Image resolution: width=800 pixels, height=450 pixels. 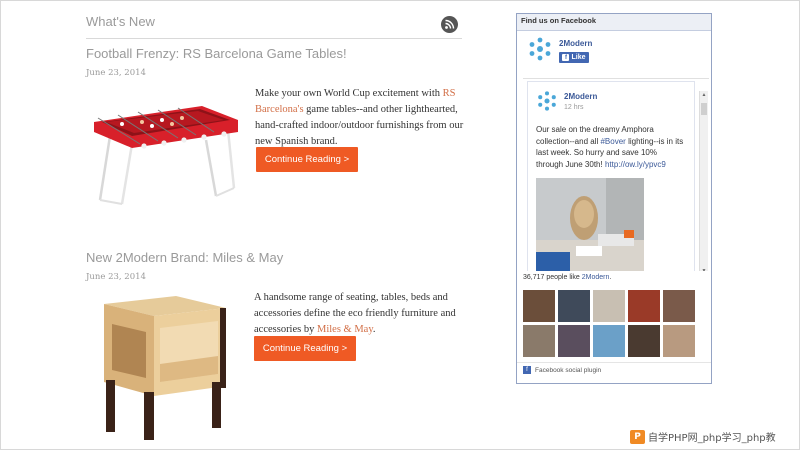 What do you see at coordinates (612, 141) in the screenshot?
I see `hashtag-link: #Bover` at bounding box center [612, 141].